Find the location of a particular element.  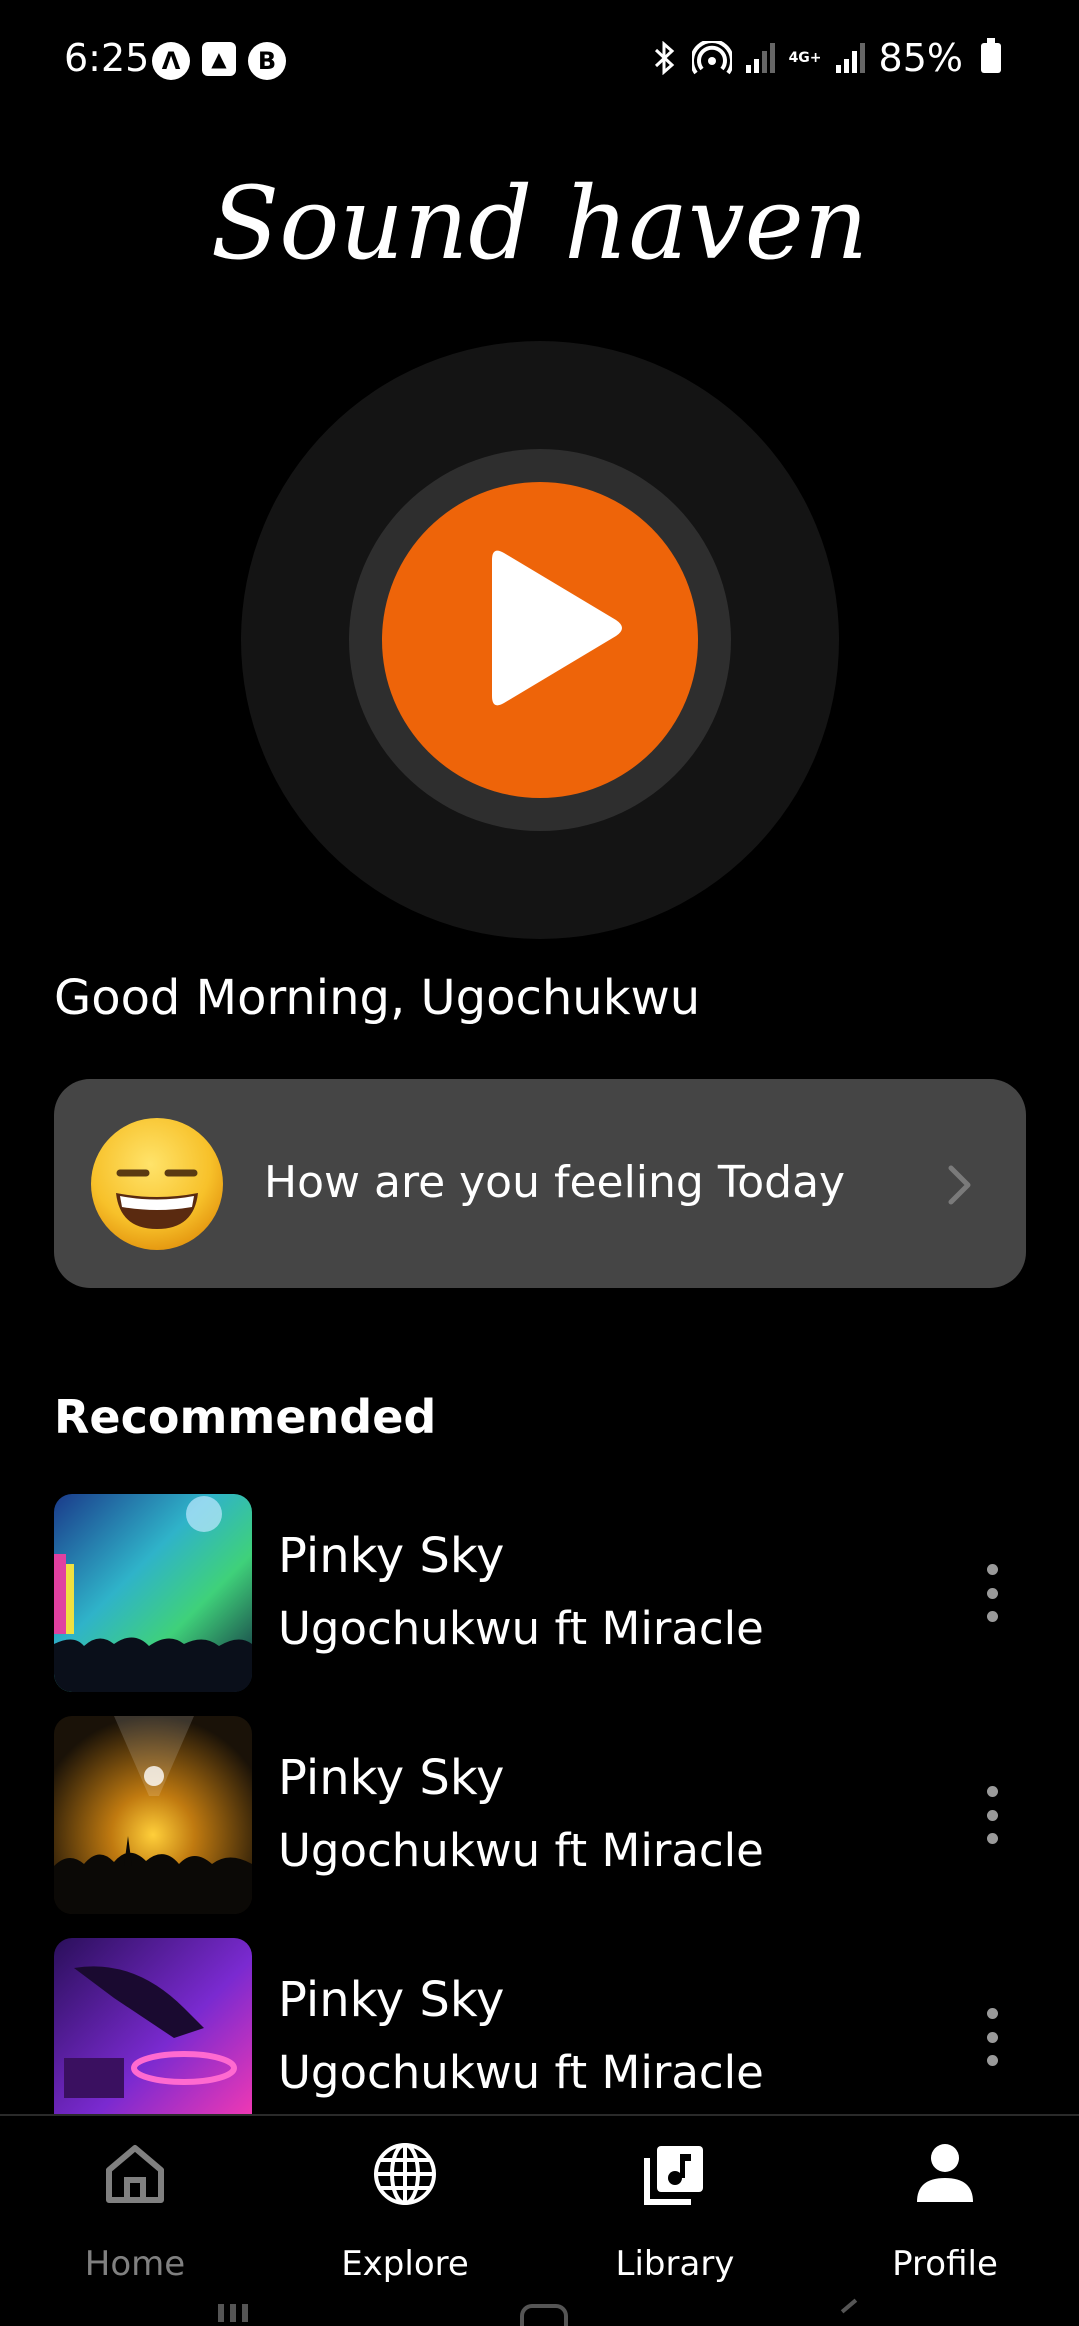

back-icon is located at coordinates (849, 2306).